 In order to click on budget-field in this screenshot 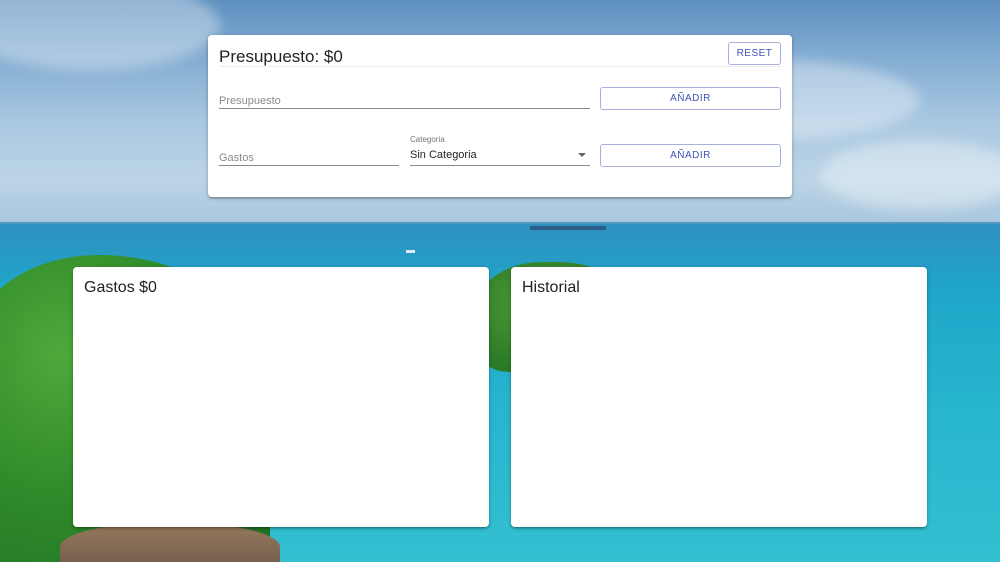, I will do `click(404, 100)`.